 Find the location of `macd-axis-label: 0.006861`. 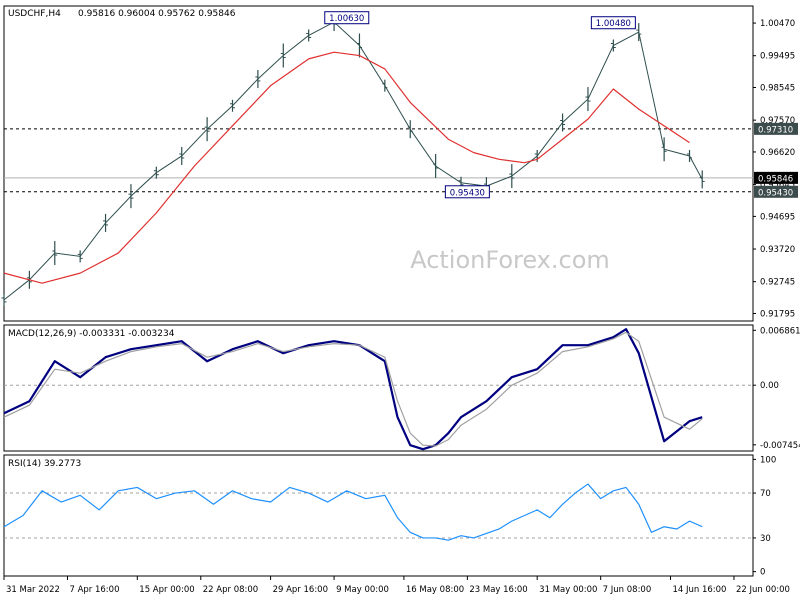

macd-axis-label: 0.006861 is located at coordinates (780, 331).